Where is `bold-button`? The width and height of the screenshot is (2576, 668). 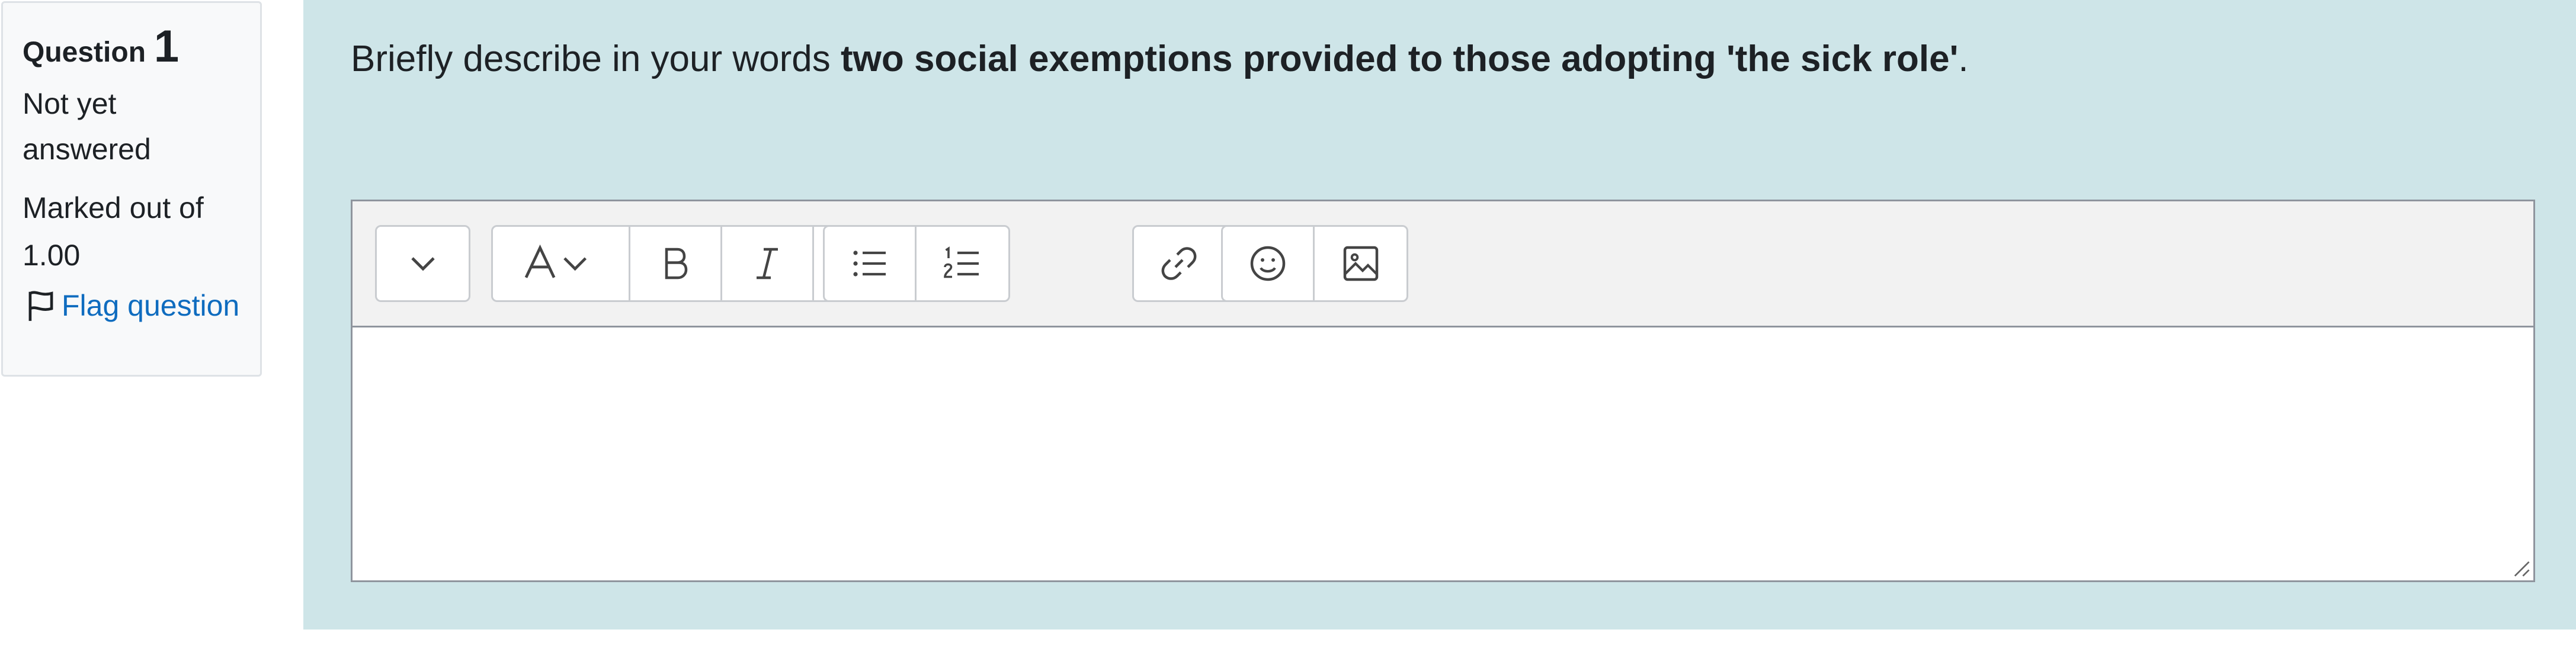 bold-button is located at coordinates (676, 263).